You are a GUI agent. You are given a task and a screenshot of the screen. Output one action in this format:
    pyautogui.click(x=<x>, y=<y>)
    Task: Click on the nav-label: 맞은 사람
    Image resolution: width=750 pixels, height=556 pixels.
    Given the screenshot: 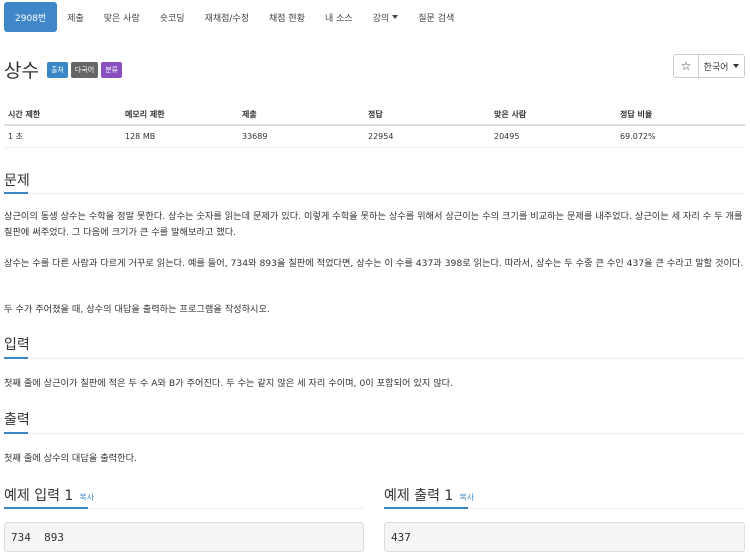 What is the action you would take?
    pyautogui.click(x=121, y=18)
    